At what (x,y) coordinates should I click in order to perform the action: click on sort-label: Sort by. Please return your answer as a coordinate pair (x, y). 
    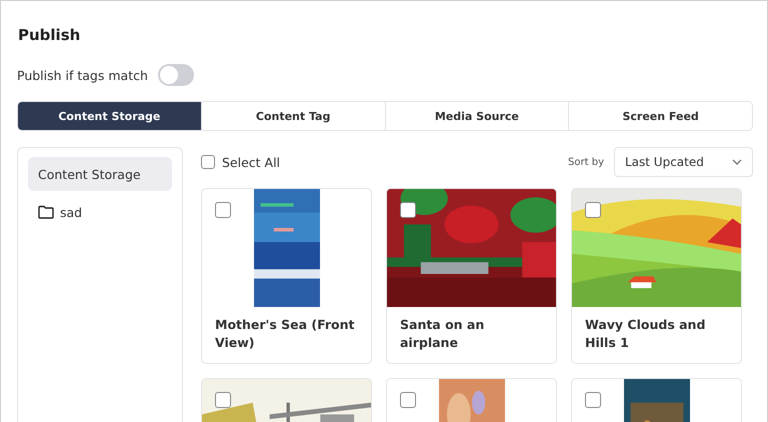
    Looking at the image, I should click on (586, 162).